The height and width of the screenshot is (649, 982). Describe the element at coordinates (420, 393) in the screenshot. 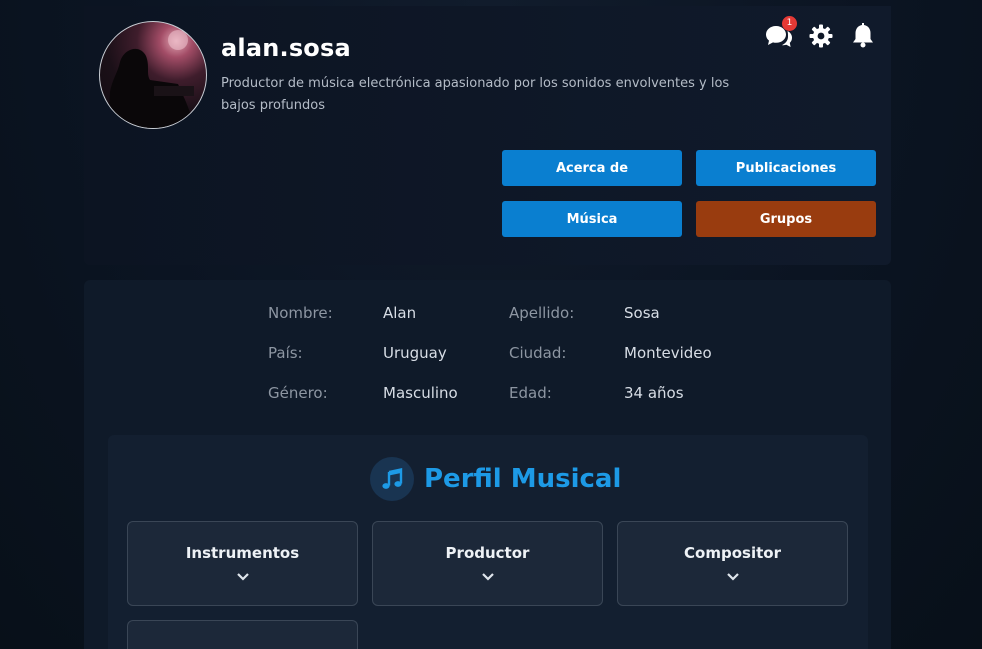

I see `gender-value: Masculino` at that location.